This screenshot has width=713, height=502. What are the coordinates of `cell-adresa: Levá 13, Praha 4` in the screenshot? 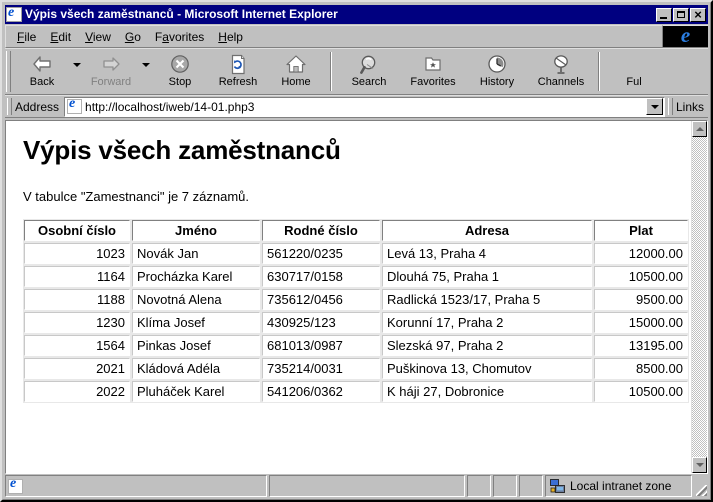 It's located at (487, 253).